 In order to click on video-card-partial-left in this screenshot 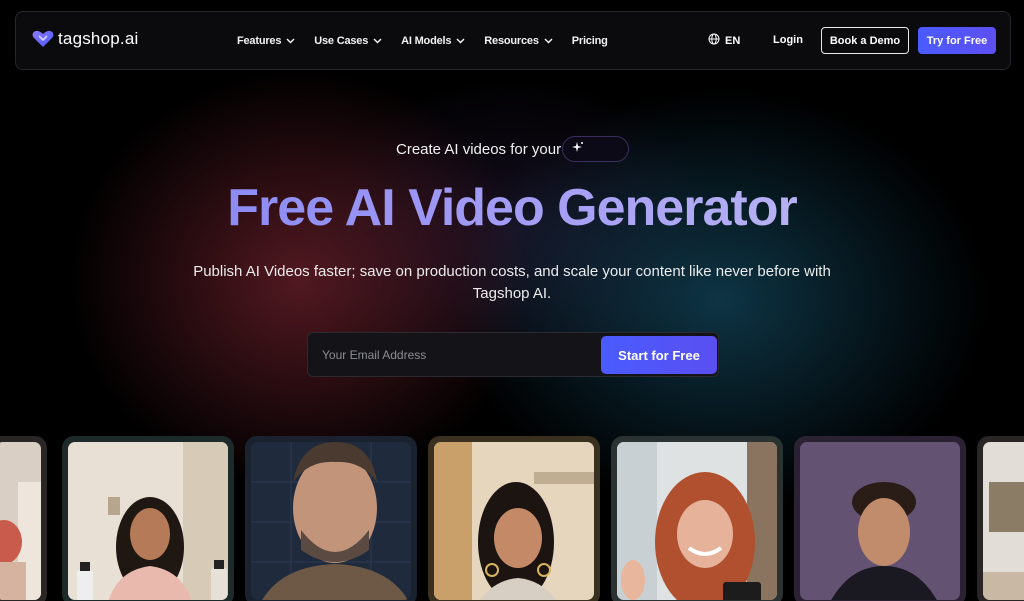, I will do `click(23, 518)`.